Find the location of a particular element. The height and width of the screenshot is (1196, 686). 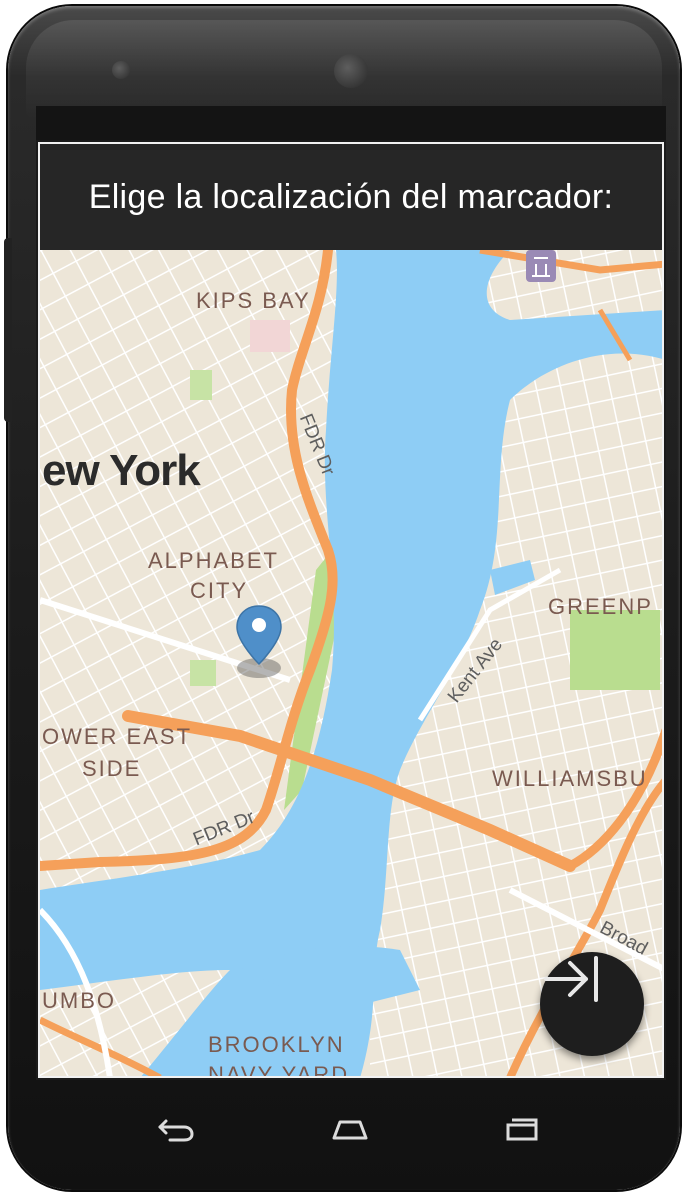

back-arrow-icon is located at coordinates (176, 1130).